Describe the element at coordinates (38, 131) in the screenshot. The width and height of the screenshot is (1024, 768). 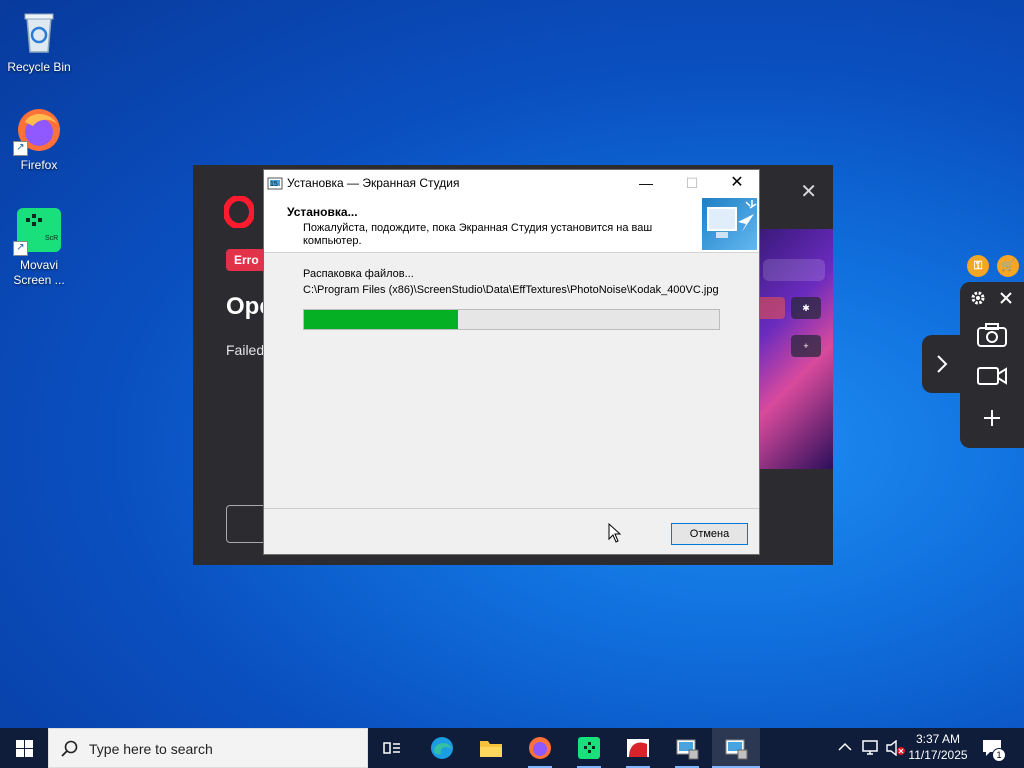
I see `firefox-icon: ↗` at that location.